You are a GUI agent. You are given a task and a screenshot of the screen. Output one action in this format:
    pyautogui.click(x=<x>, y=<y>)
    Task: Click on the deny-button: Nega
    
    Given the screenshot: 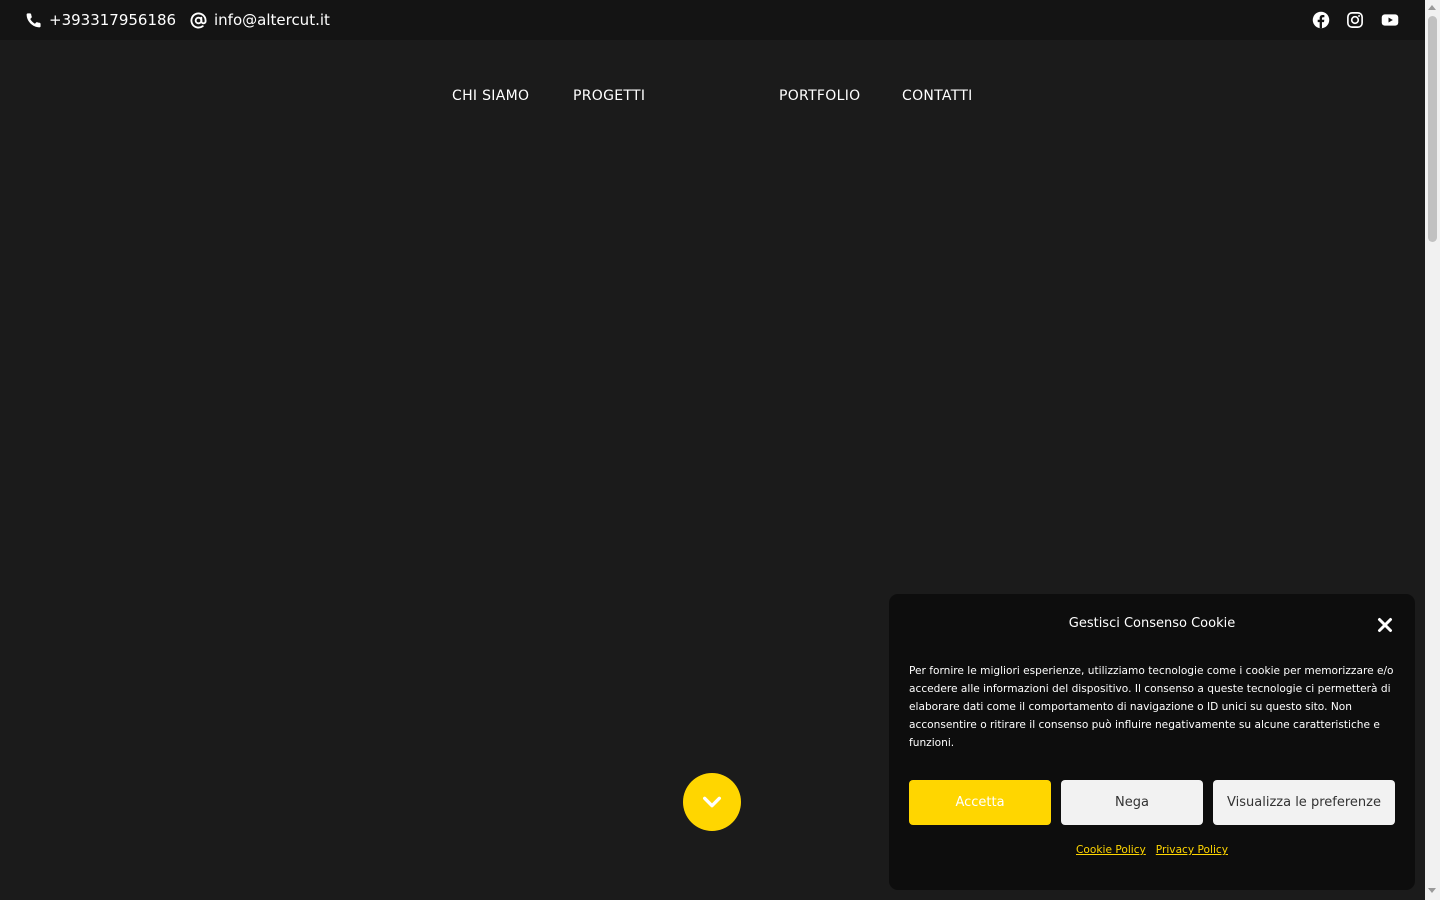 What is the action you would take?
    pyautogui.click(x=1132, y=802)
    